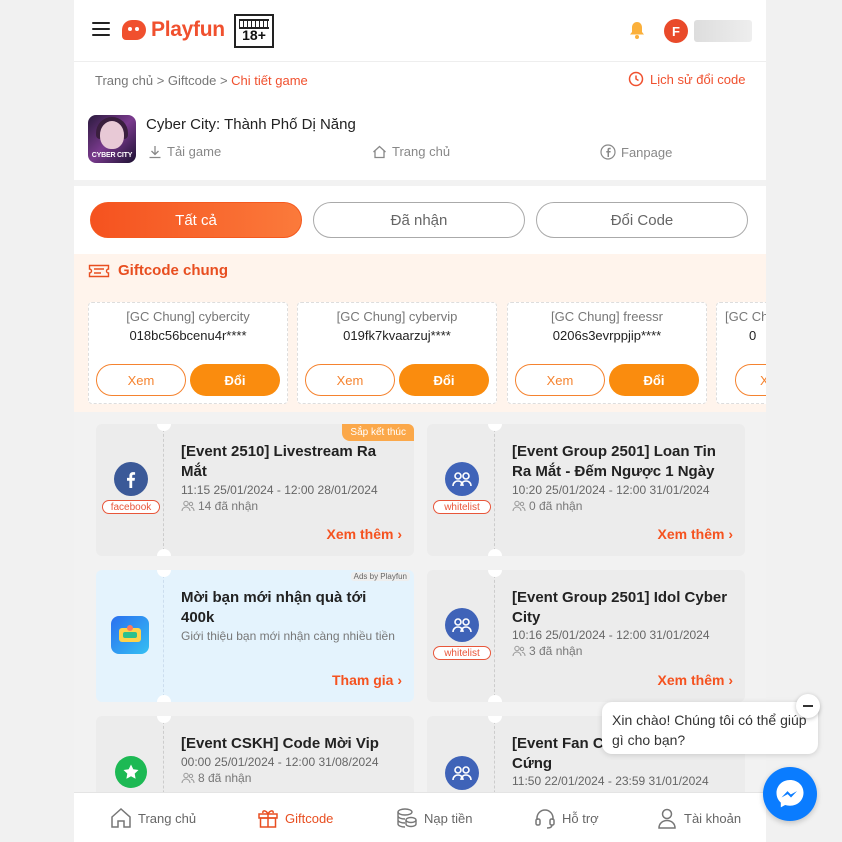 The image size is (842, 842). Describe the element at coordinates (188, 778) in the screenshot. I see `users-icon` at that location.